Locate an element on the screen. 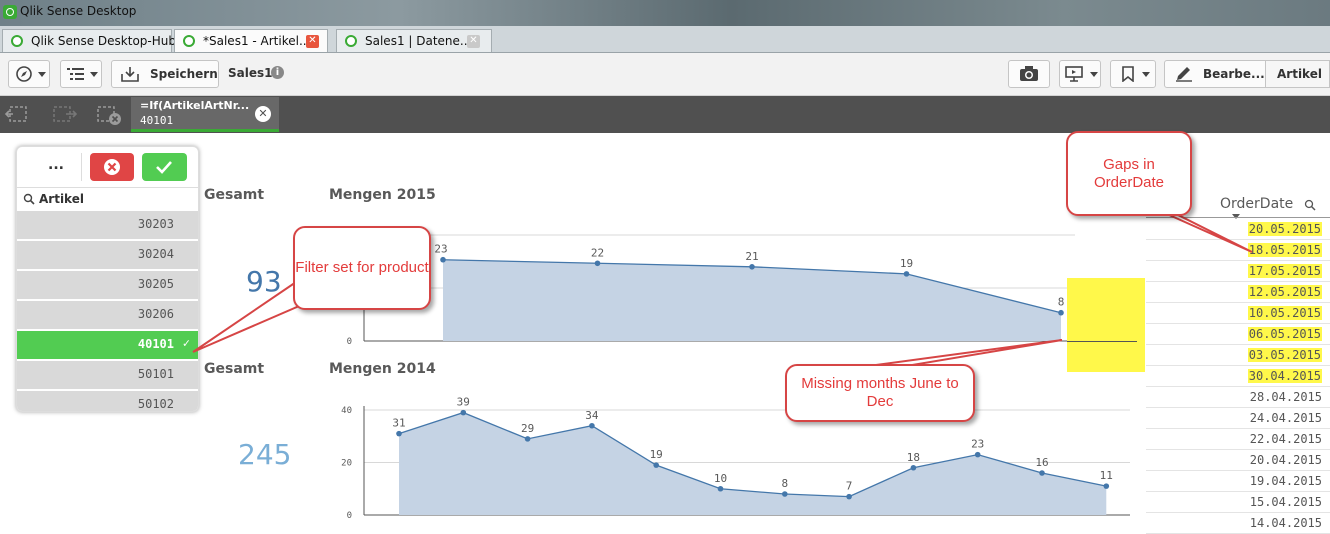  callout-missing-months: Missing months June to Dec is located at coordinates (880, 393).